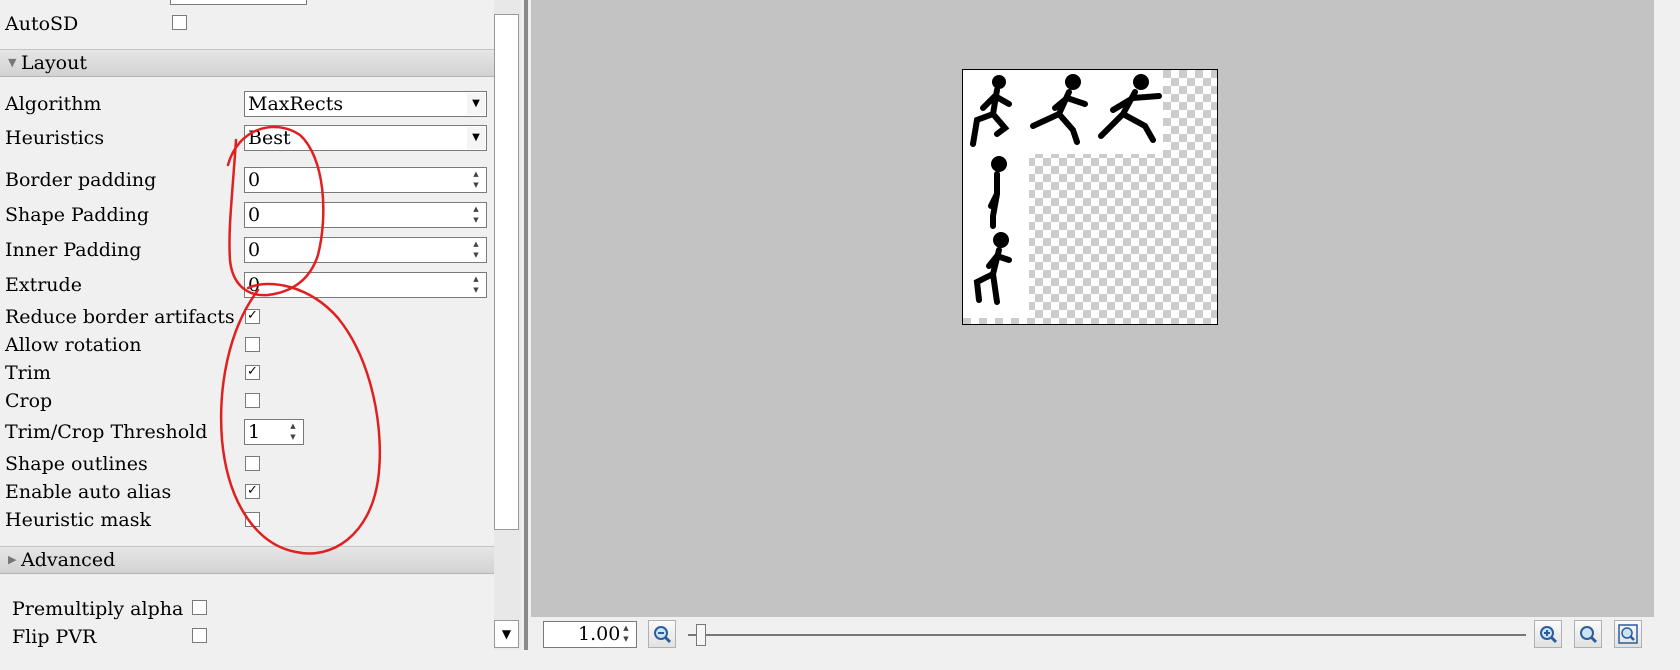 The image size is (1680, 670). Describe the element at coordinates (12, 559) in the screenshot. I see `collapsed-arrow-icon: ▶` at that location.